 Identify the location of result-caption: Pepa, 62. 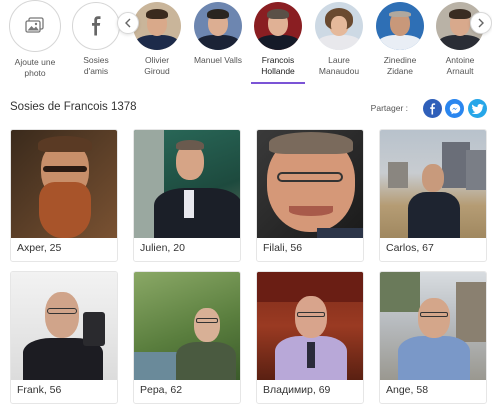
(161, 390).